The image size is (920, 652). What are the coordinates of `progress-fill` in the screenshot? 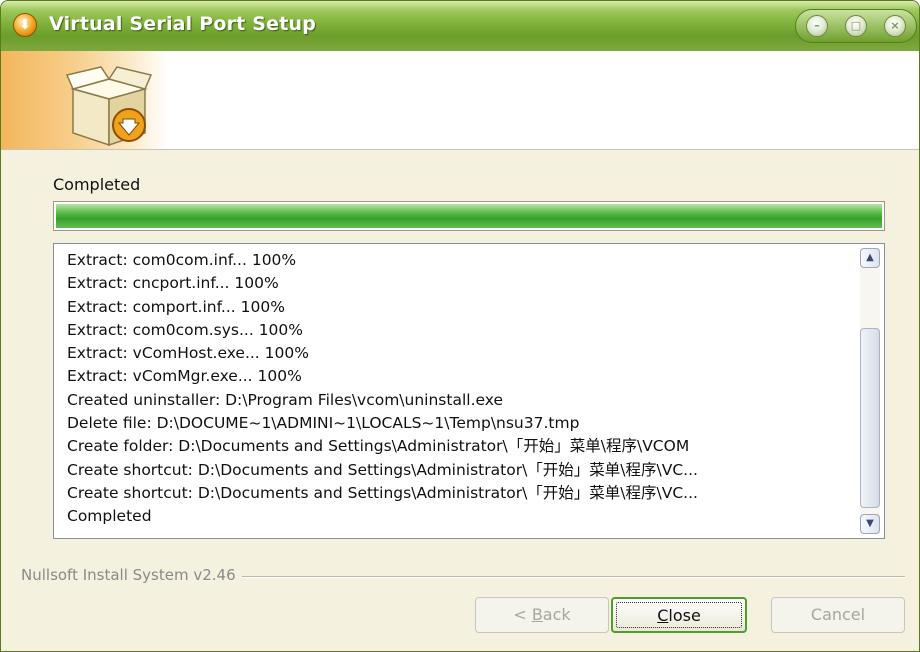 It's located at (469, 216).